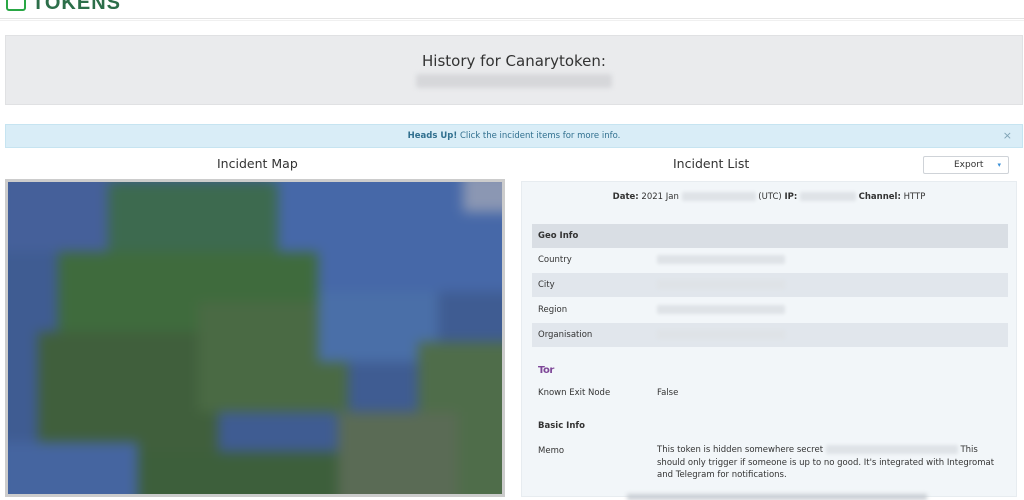 The height and width of the screenshot is (500, 1024). What do you see at coordinates (721, 310) in the screenshot?
I see `region-value` at bounding box center [721, 310].